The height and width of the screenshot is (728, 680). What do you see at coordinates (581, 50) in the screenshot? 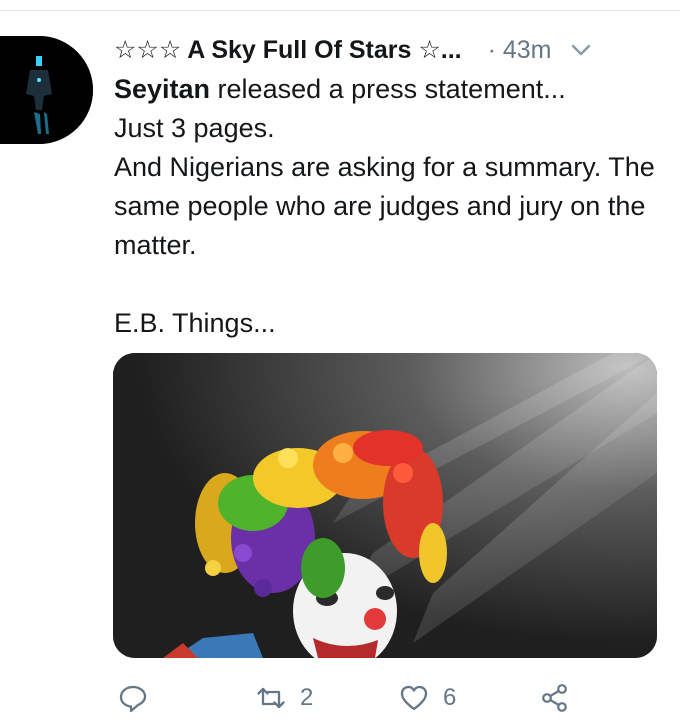
I see `chevron-down-icon` at bounding box center [581, 50].